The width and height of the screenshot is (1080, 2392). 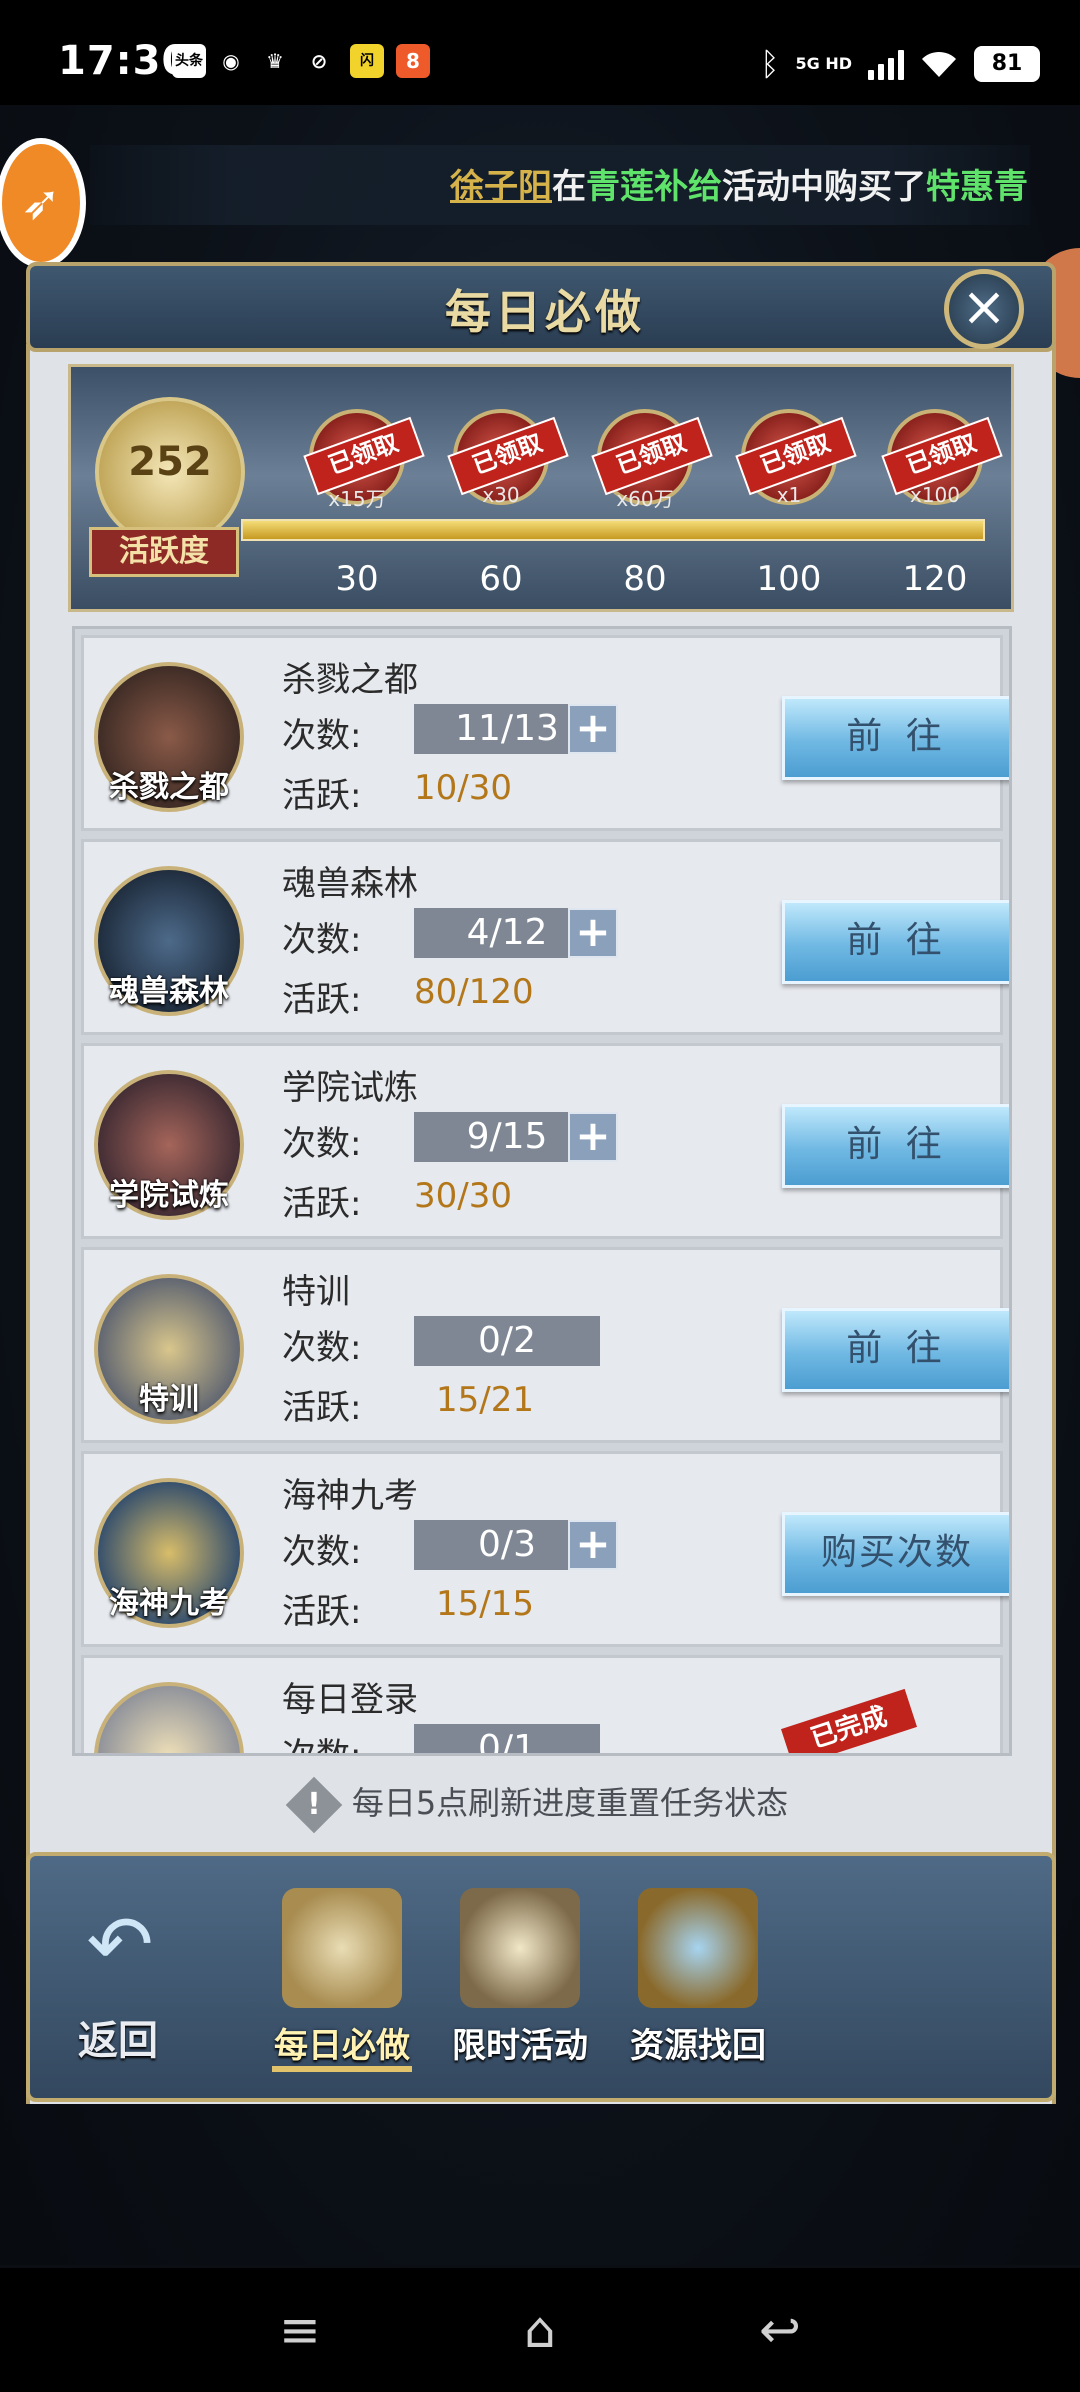 I want to click on task-row-shalu: 杀戮之都 杀戮之都 次数: 11/13 + 活跃: 10/30 前 往, so click(x=545, y=733).